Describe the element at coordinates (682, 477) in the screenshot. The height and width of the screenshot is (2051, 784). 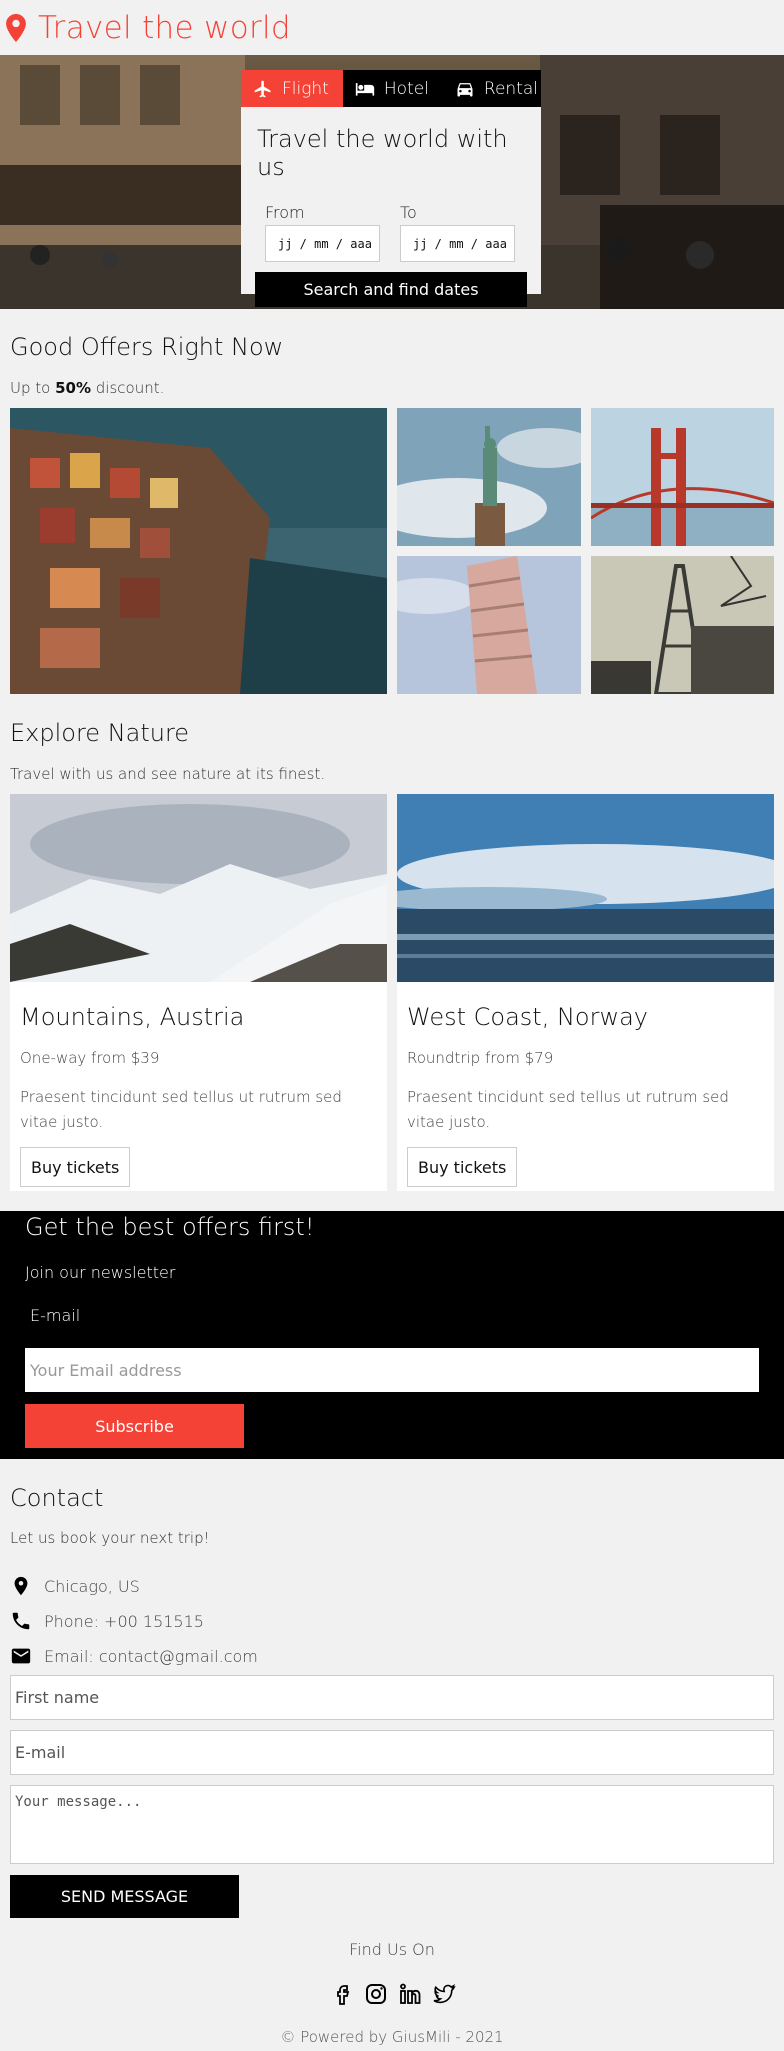
I see `golden-gate-photo` at that location.